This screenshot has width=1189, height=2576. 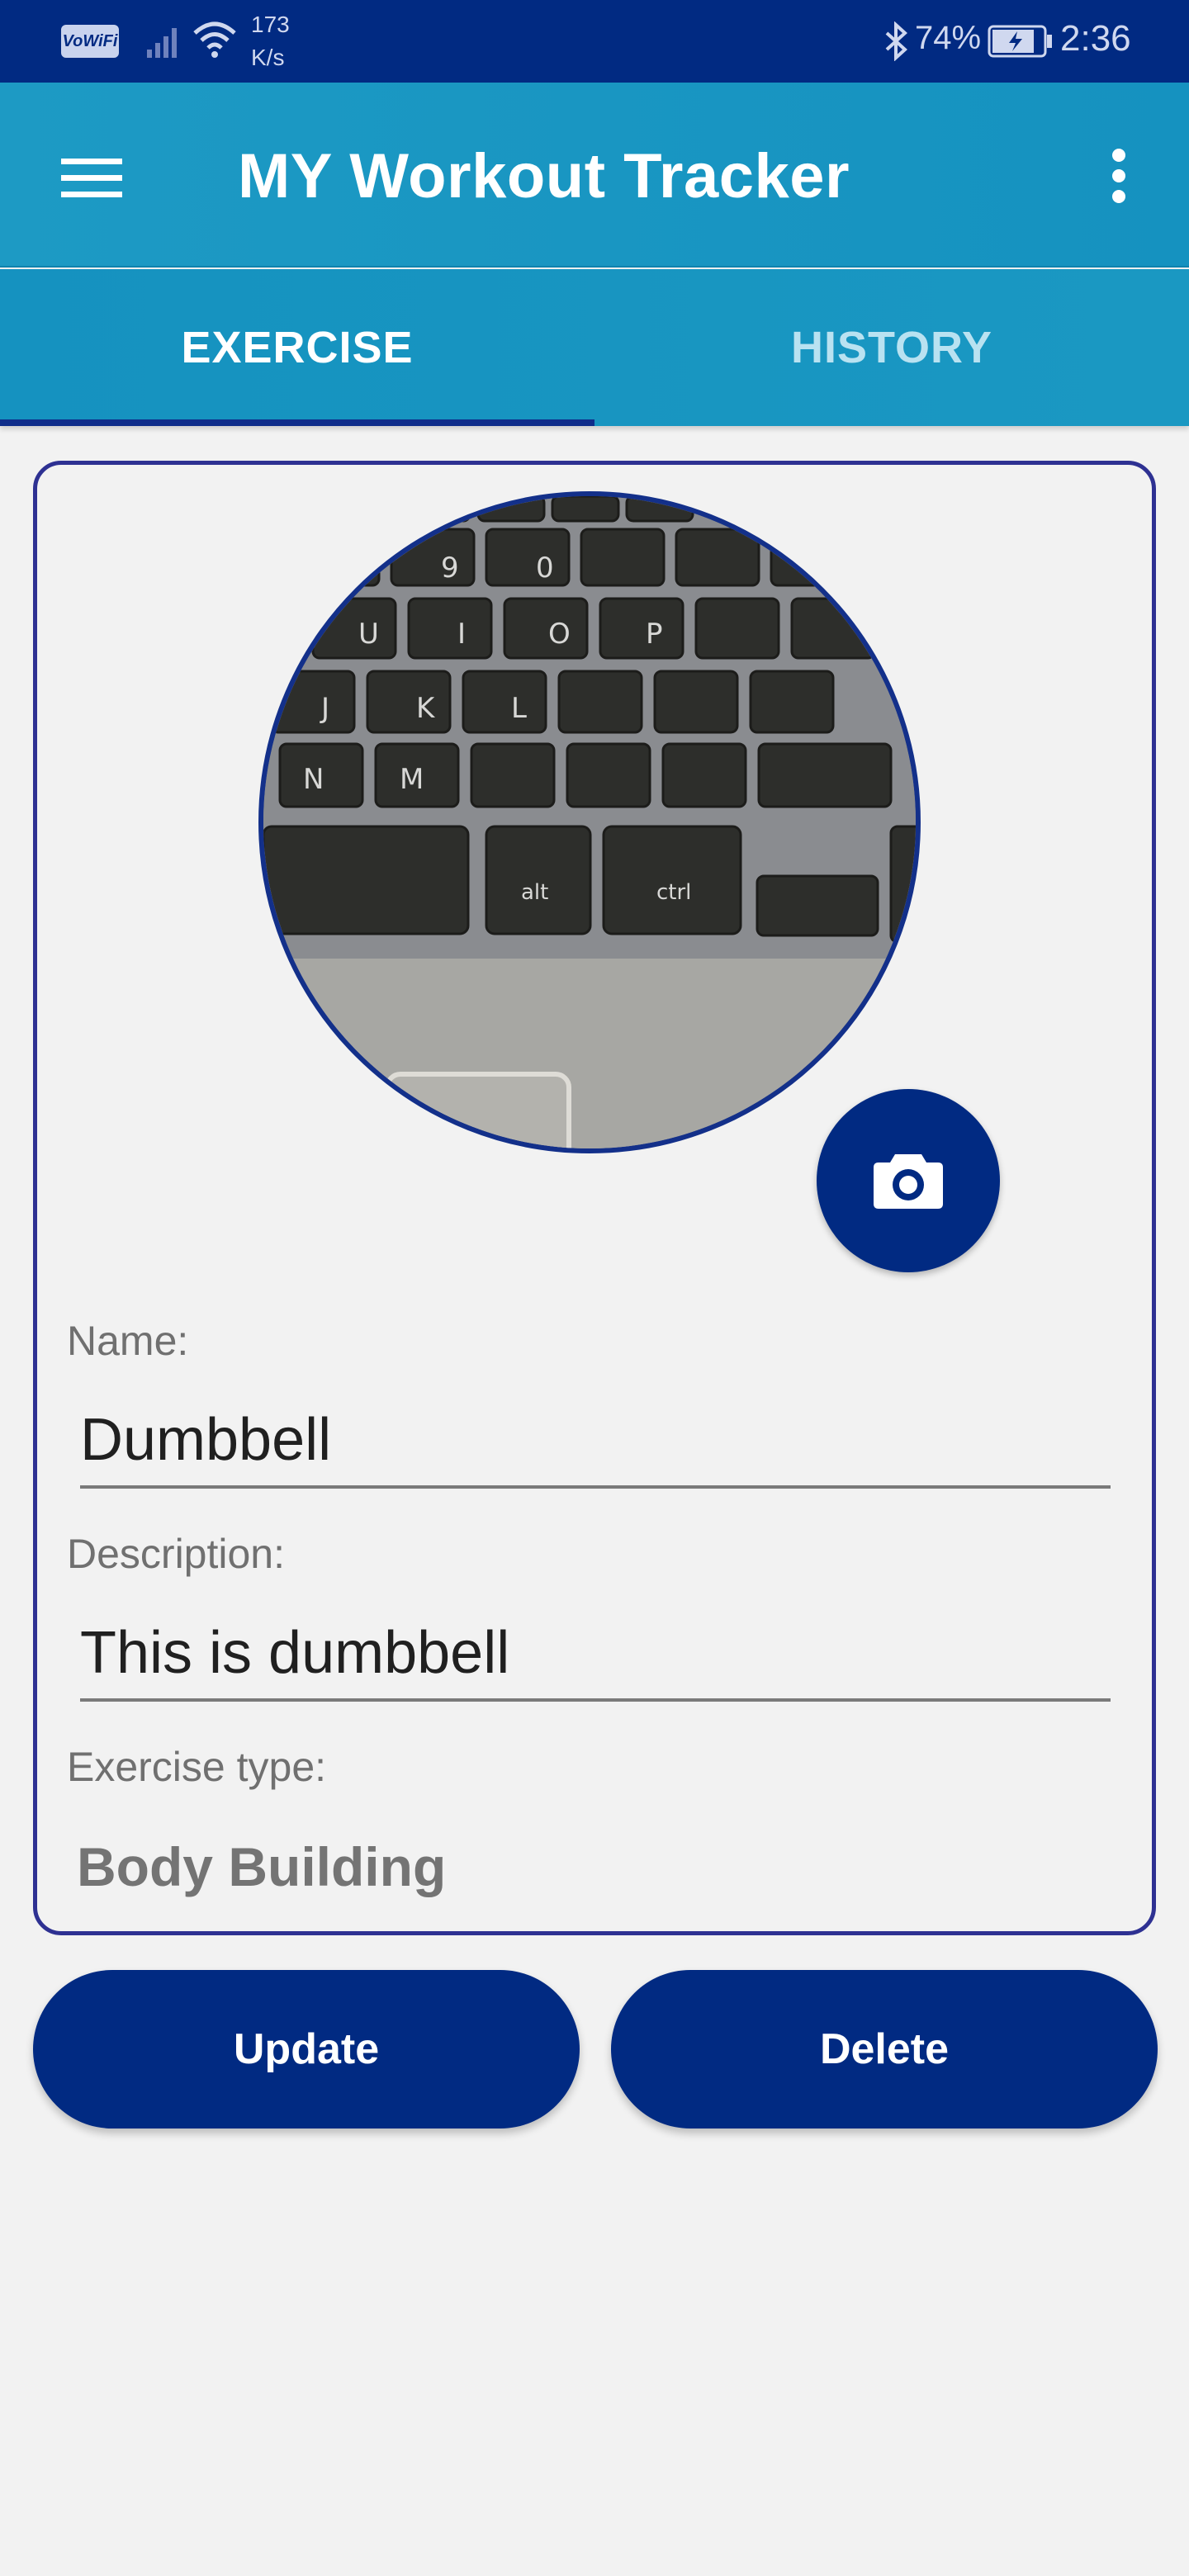 What do you see at coordinates (595, 1660) in the screenshot?
I see `description-field: This is dumbbell` at bounding box center [595, 1660].